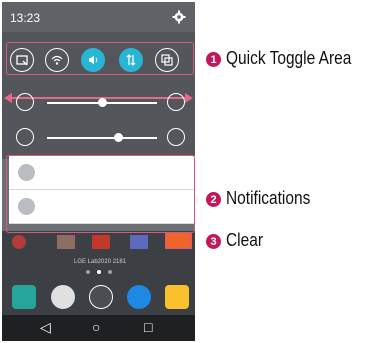 The width and height of the screenshot is (379, 343). Describe the element at coordinates (176, 102) in the screenshot. I see `check-circle-icon` at that location.